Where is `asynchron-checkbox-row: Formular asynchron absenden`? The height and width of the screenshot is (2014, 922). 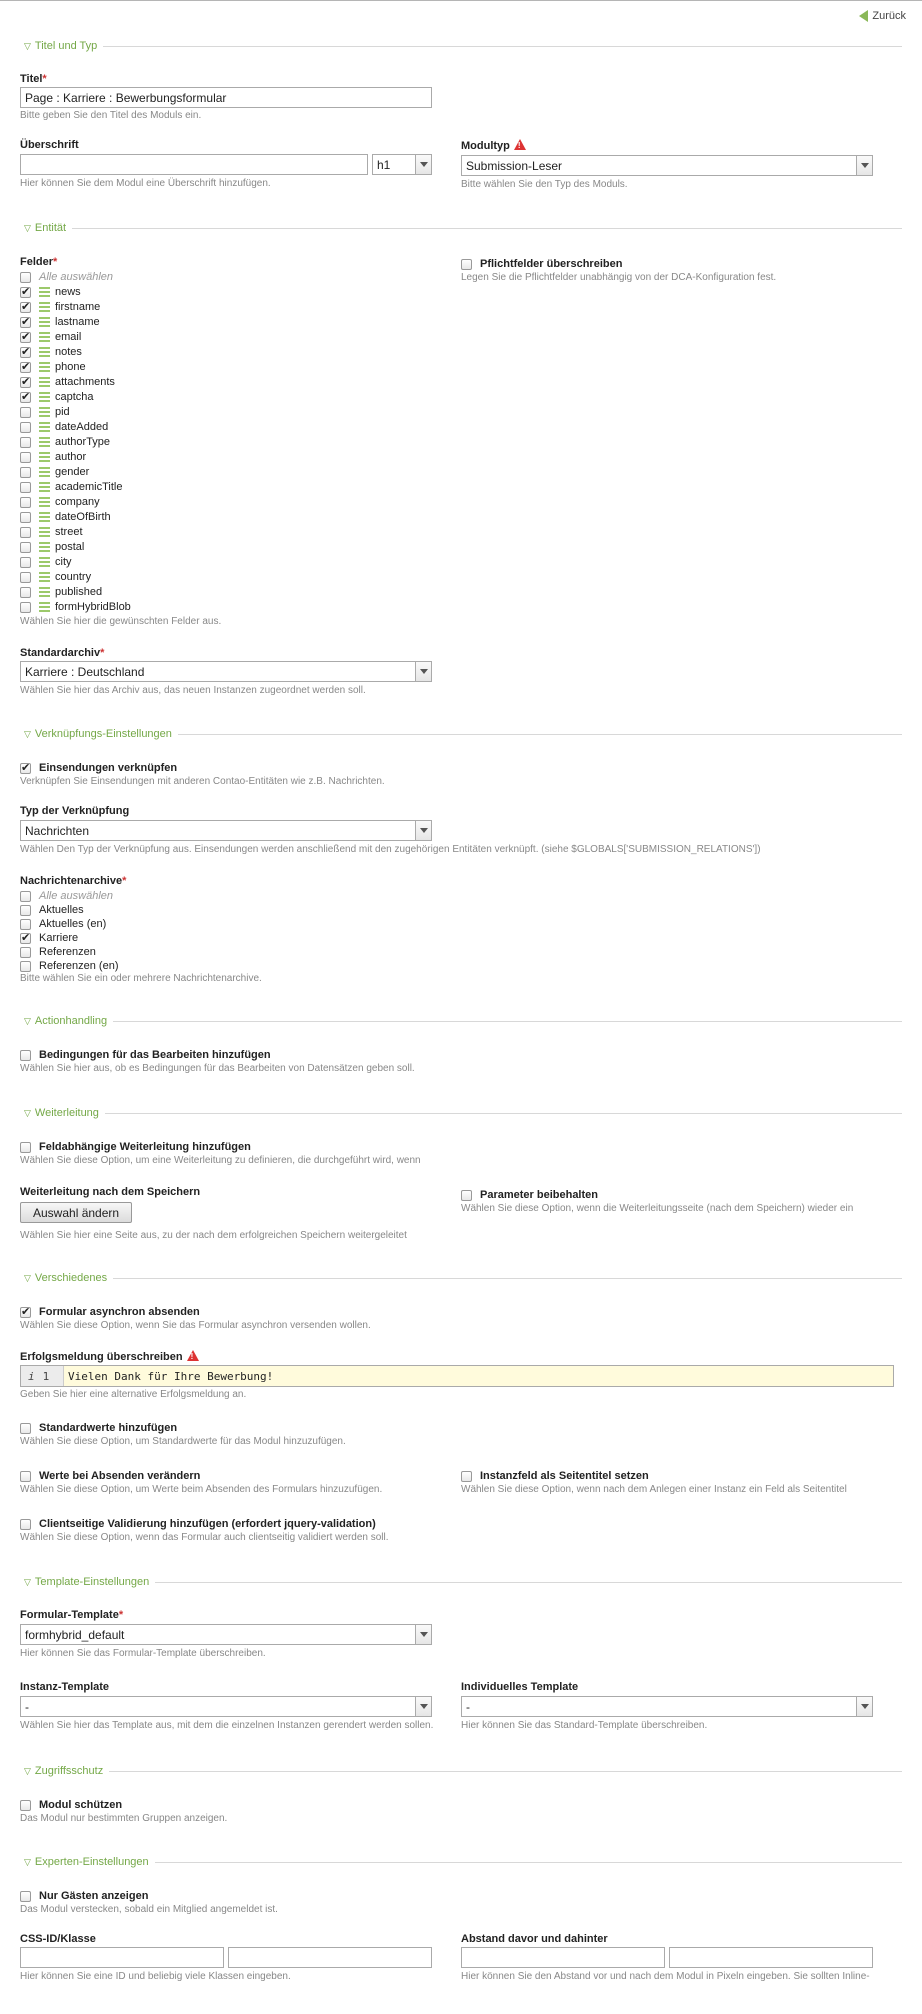
asynchron-checkbox-row: Formular asynchron absenden is located at coordinates (110, 1312).